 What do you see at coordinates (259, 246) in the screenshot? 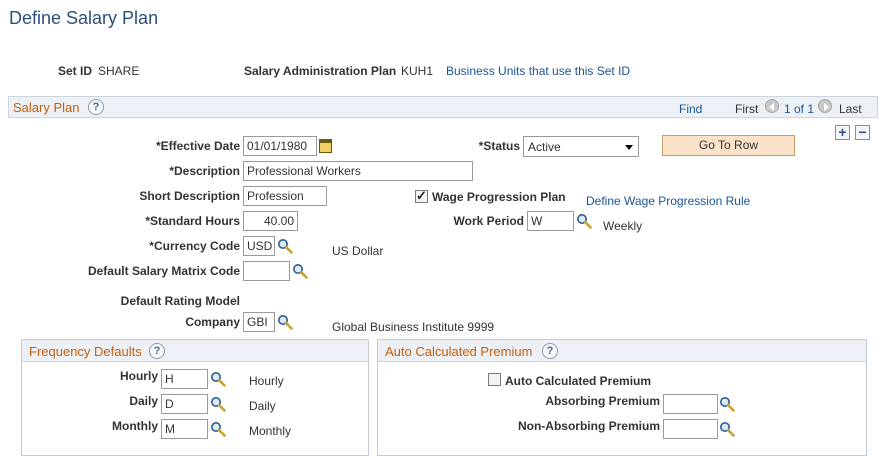
I see `currency-code-input: USD` at bounding box center [259, 246].